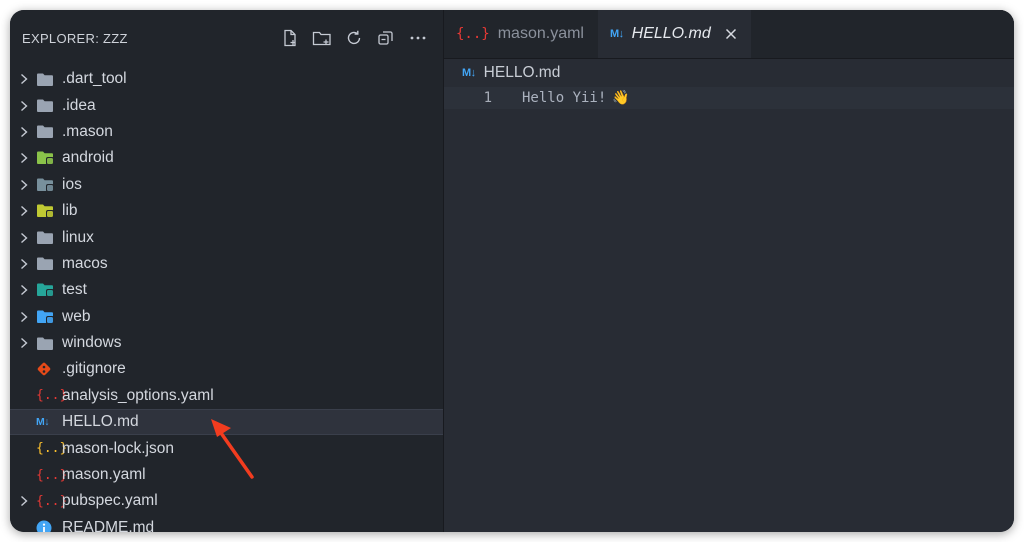 The width and height of the screenshot is (1024, 542). What do you see at coordinates (226, 79) in the screenshot?
I see `tree-folder-row: .dart_tool` at bounding box center [226, 79].